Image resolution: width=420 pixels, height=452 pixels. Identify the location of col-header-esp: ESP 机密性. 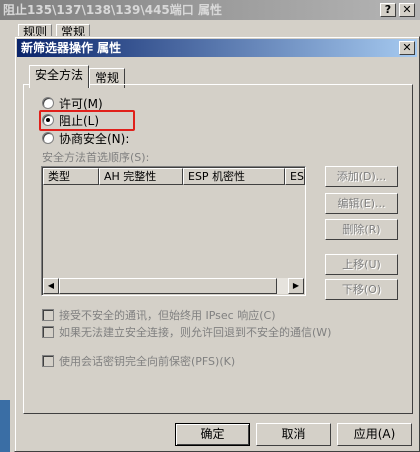
(234, 176).